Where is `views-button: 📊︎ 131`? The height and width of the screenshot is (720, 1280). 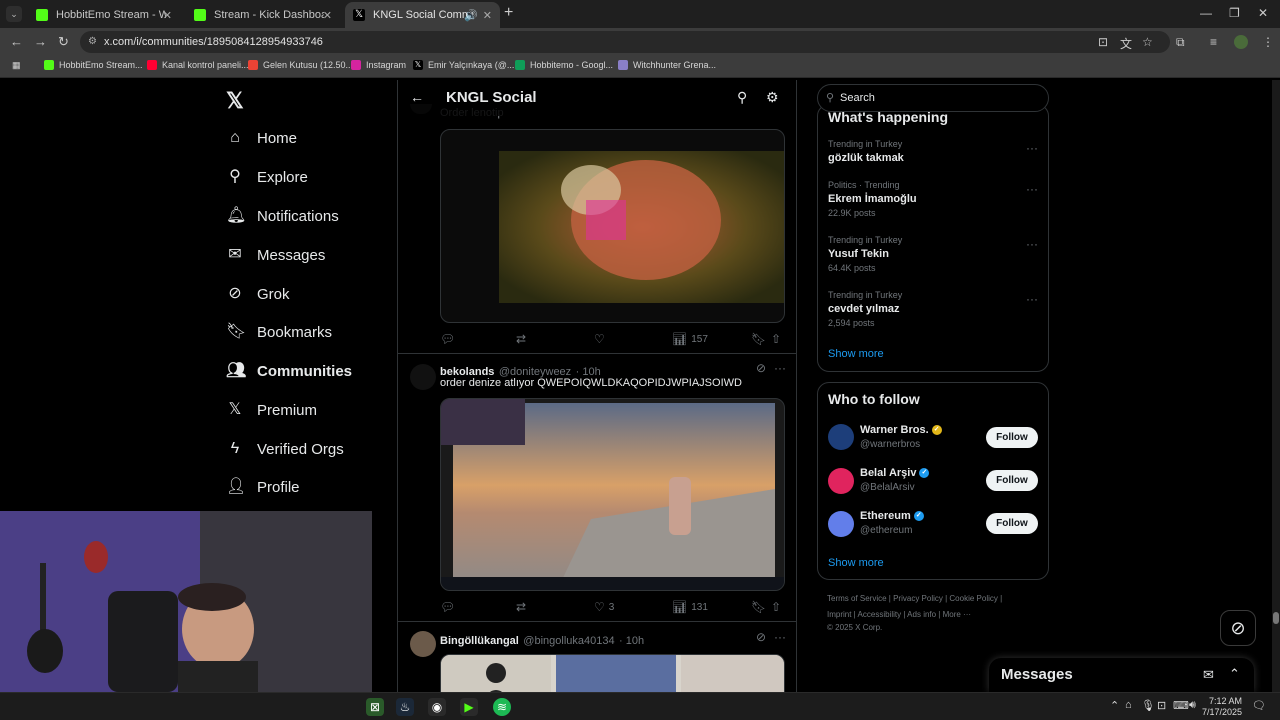 views-button: 📊︎ 131 is located at coordinates (690, 607).